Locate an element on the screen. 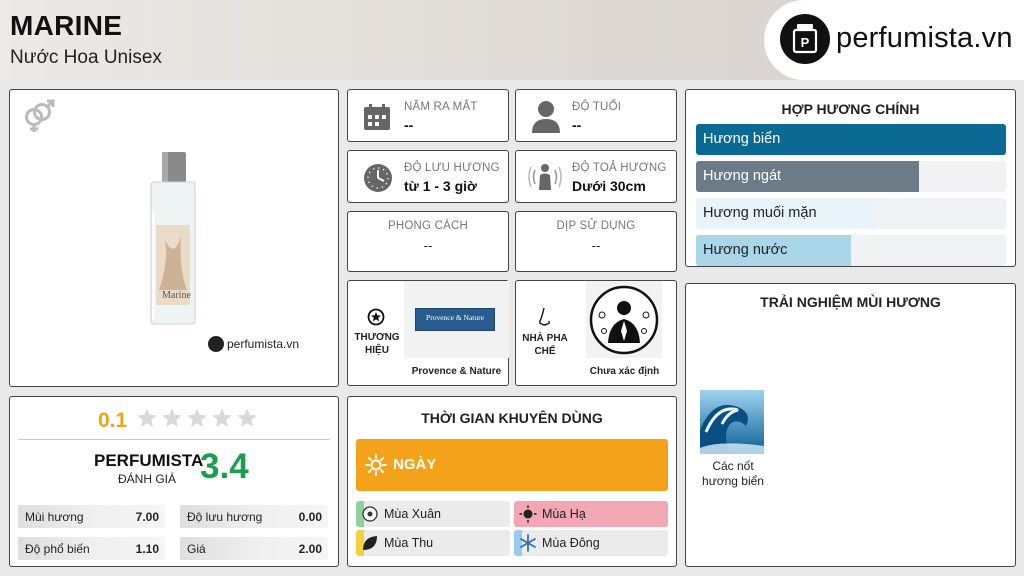 This screenshot has width=1024, height=576. leaf-icon is located at coordinates (370, 543).